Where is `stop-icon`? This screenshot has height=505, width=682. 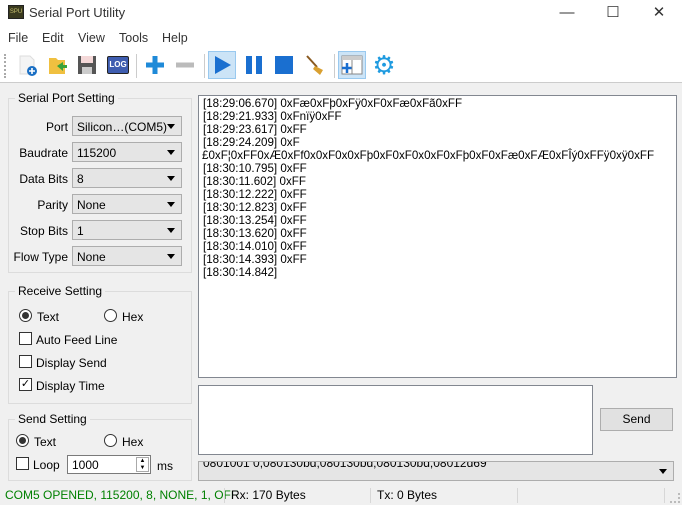
stop-icon is located at coordinates (284, 65).